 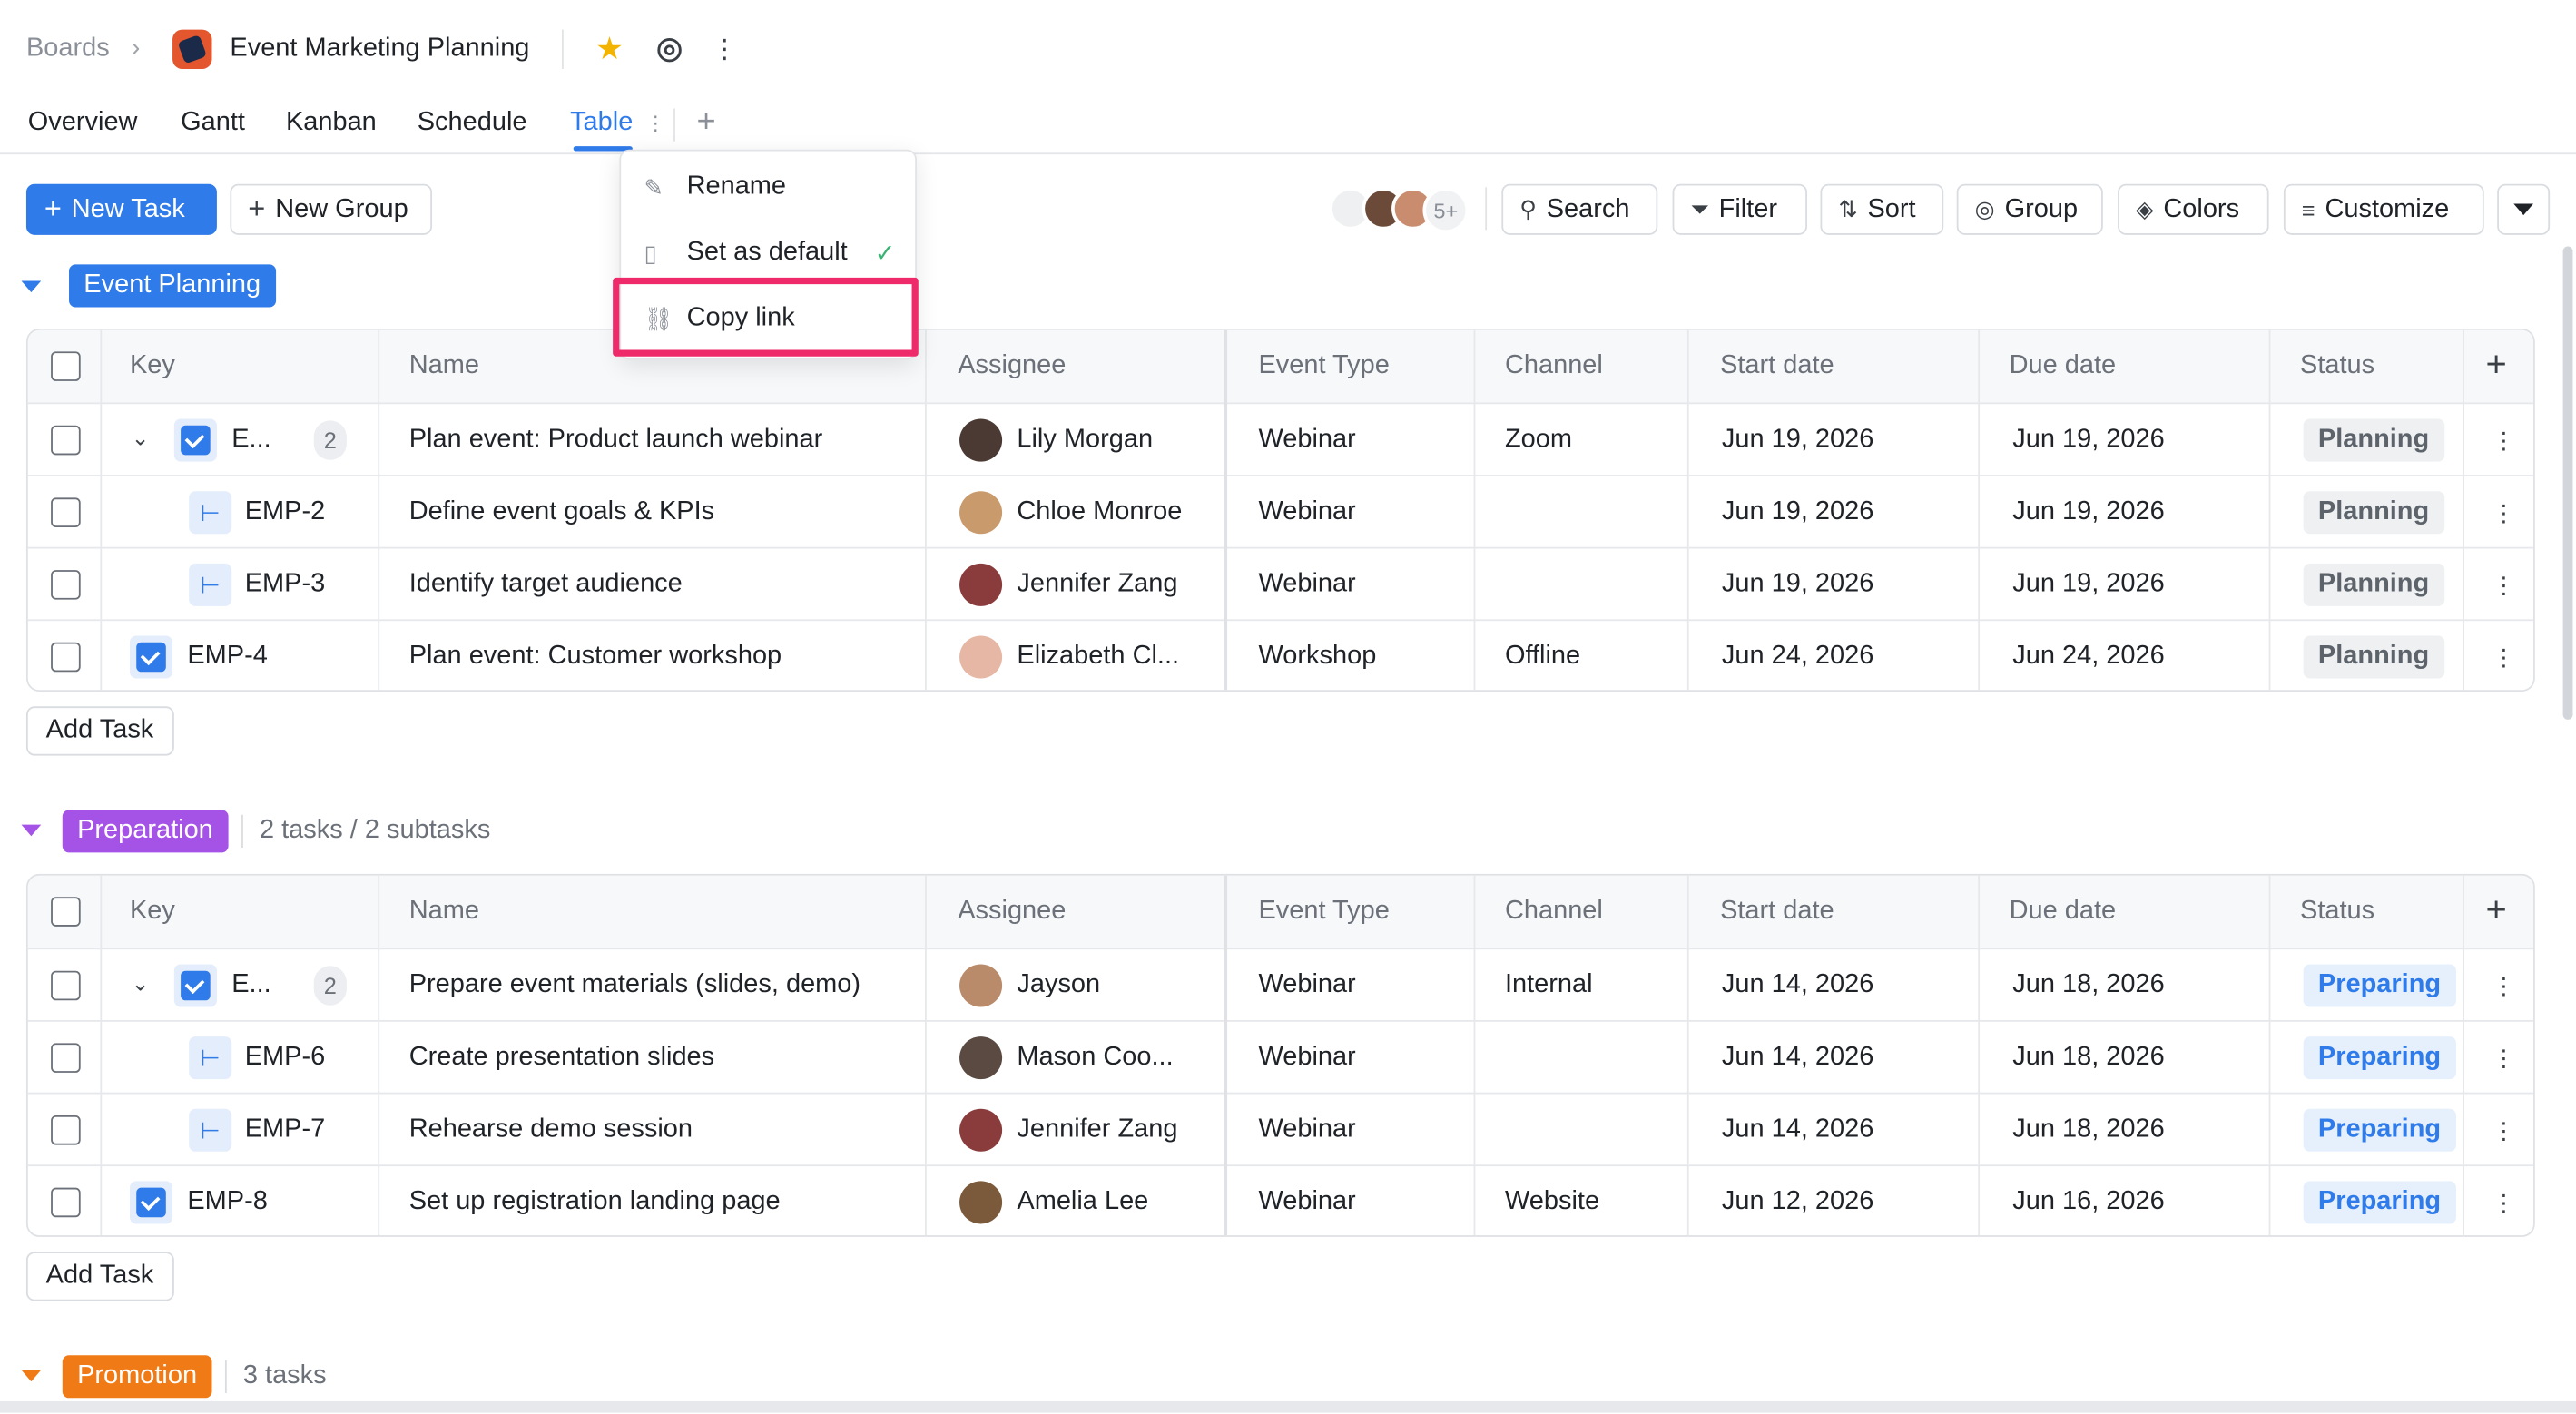 What do you see at coordinates (655, 123) in the screenshot?
I see `tab-options-icon: ⋮` at bounding box center [655, 123].